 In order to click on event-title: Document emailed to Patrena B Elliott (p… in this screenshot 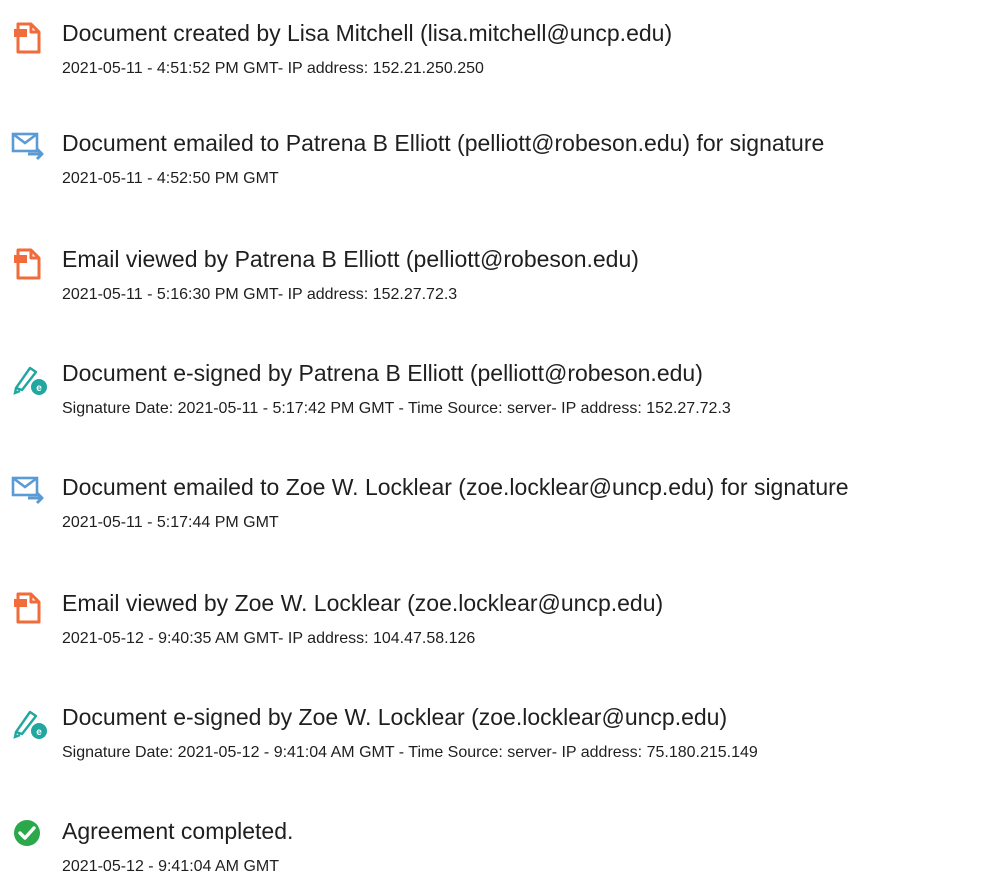, I will do `click(443, 143)`.